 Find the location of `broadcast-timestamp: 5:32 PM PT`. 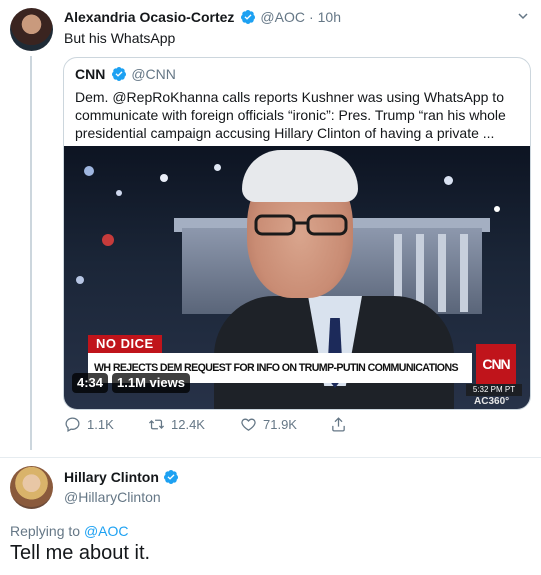

broadcast-timestamp: 5:32 PM PT is located at coordinates (494, 390).